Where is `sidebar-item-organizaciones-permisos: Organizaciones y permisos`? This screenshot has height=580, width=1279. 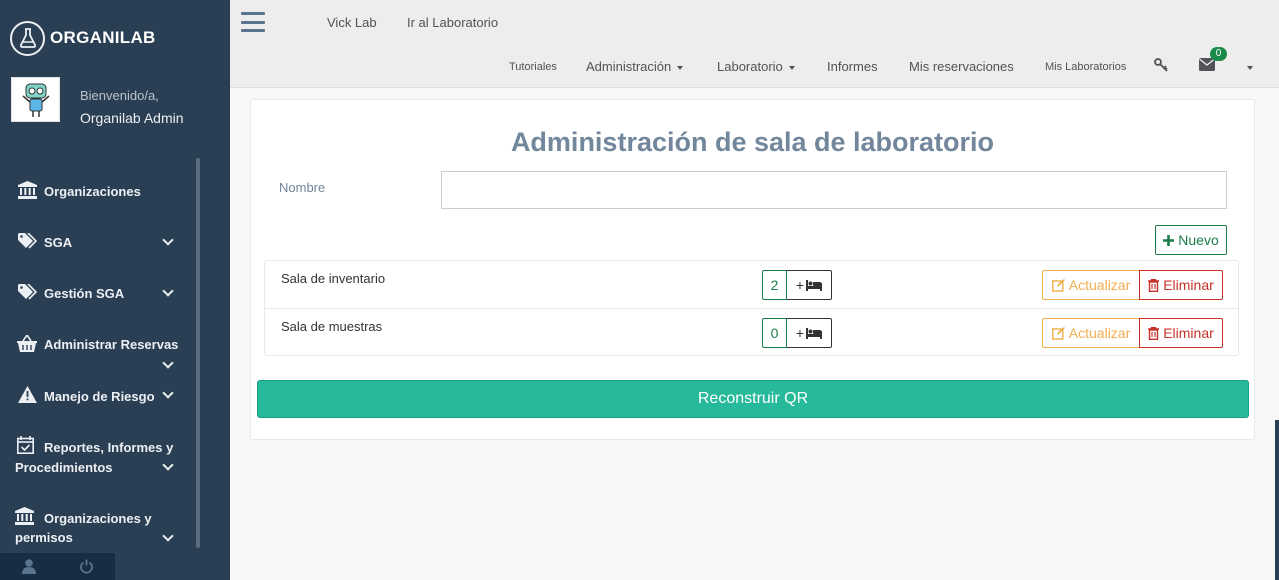
sidebar-item-organizaciones-permisos: Organizaciones y permisos is located at coordinates (98, 527).